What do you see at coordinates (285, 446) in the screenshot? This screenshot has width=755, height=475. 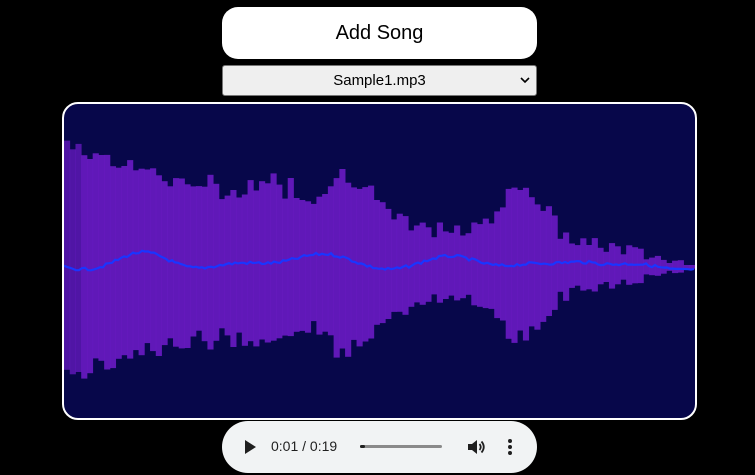 I see `current-time: 0:01` at bounding box center [285, 446].